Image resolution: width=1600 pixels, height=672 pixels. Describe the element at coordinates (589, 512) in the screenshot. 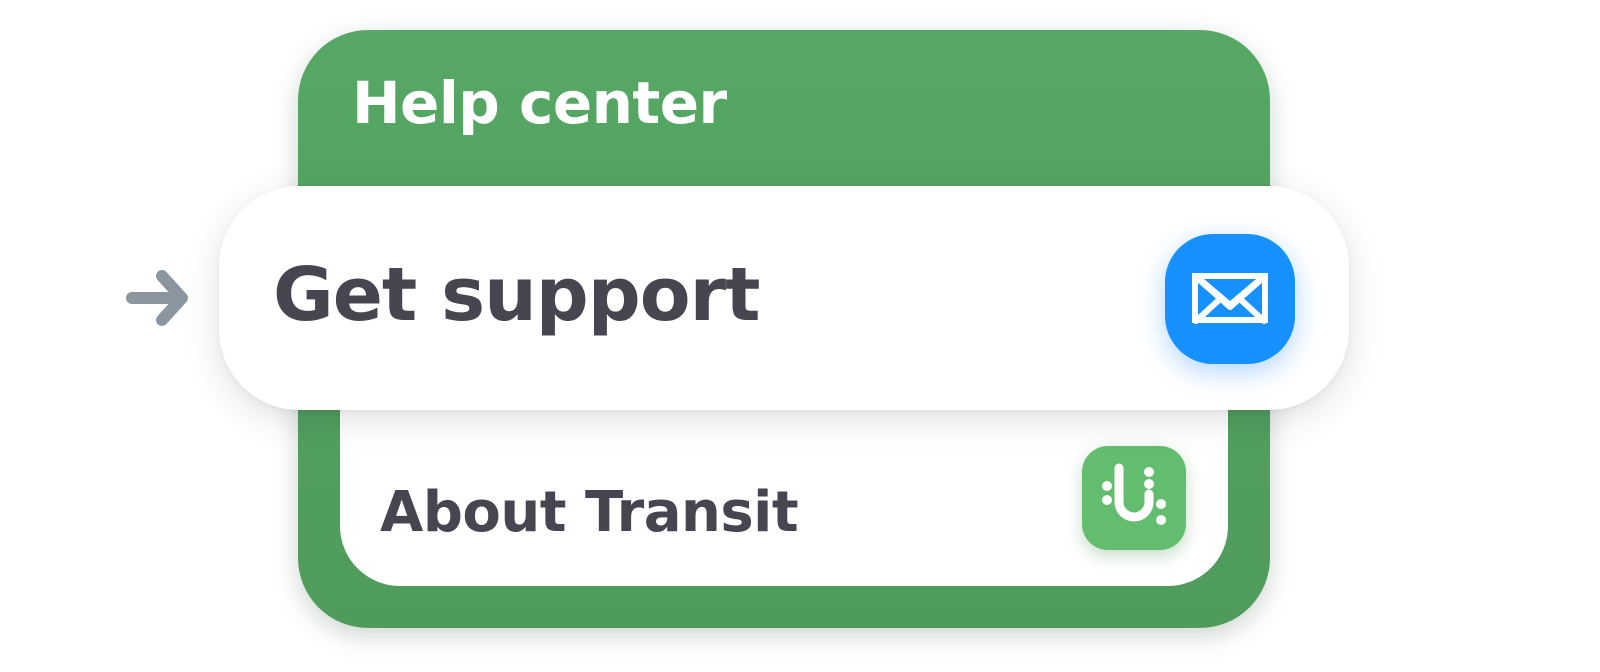

I see `about-transit-label: About Transit` at that location.